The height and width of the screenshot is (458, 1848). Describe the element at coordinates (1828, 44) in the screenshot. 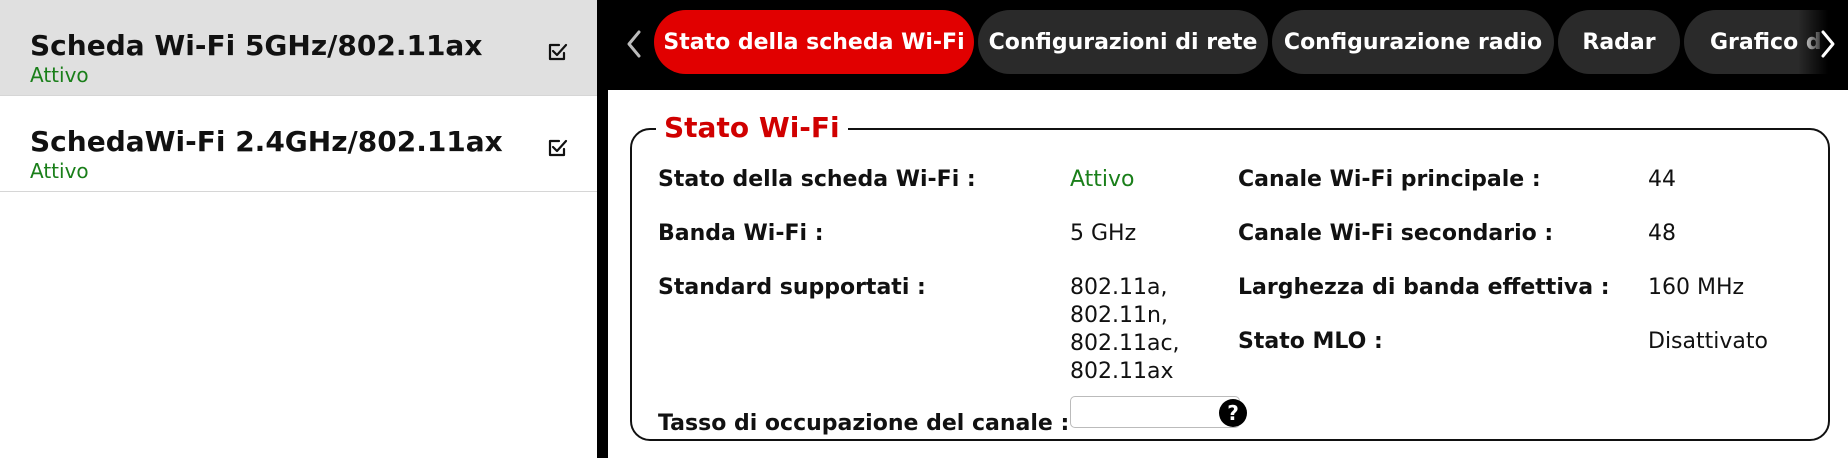

I see `chevron-right-icon` at that location.